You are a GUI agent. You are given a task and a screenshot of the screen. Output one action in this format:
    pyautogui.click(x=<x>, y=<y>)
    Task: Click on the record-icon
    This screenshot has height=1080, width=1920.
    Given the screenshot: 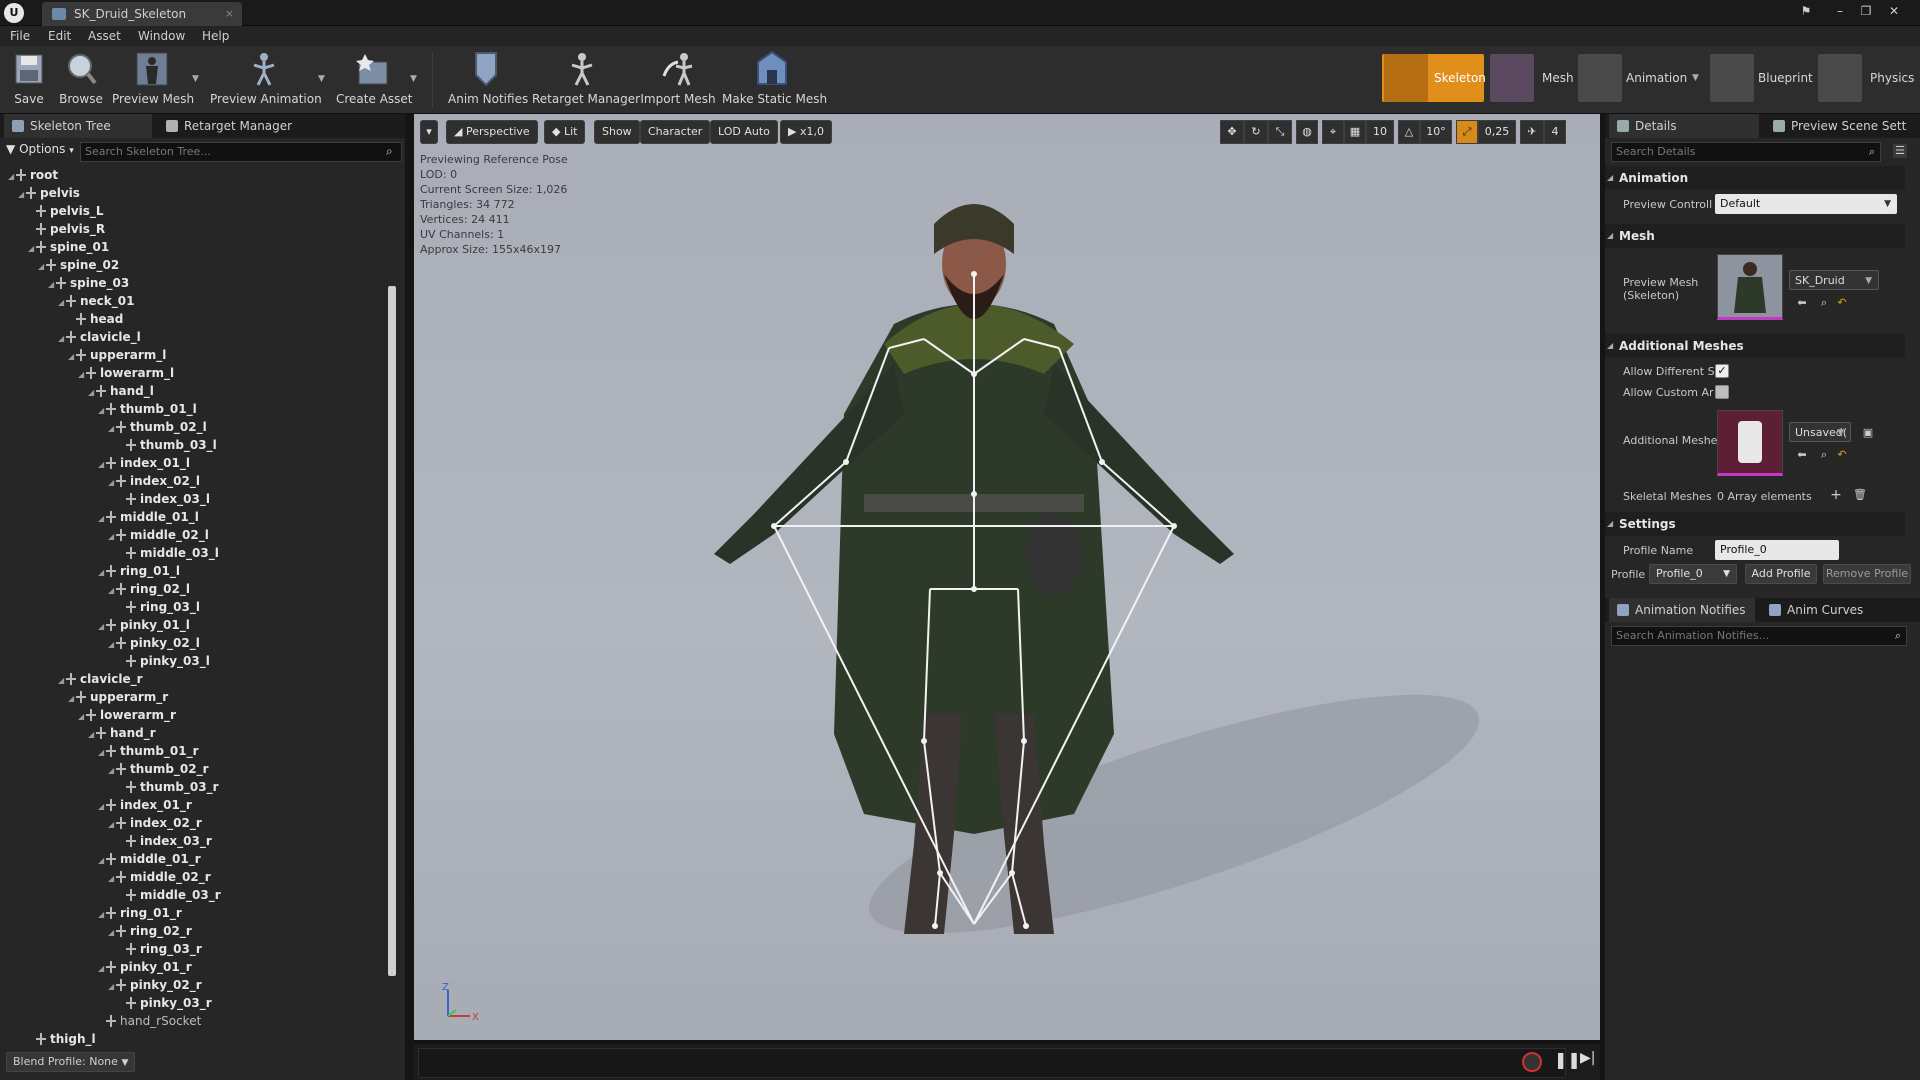 What is the action you would take?
    pyautogui.click(x=1532, y=1062)
    